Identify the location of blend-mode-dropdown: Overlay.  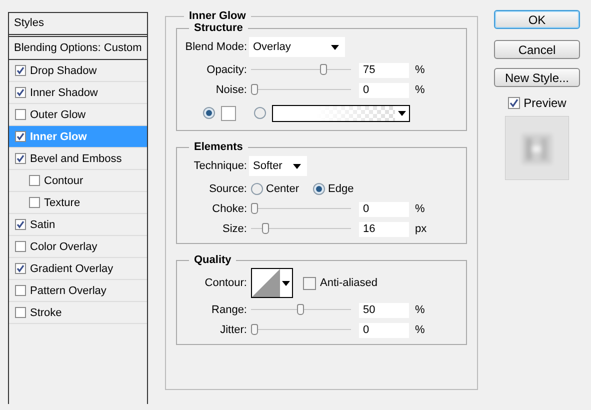
(297, 47).